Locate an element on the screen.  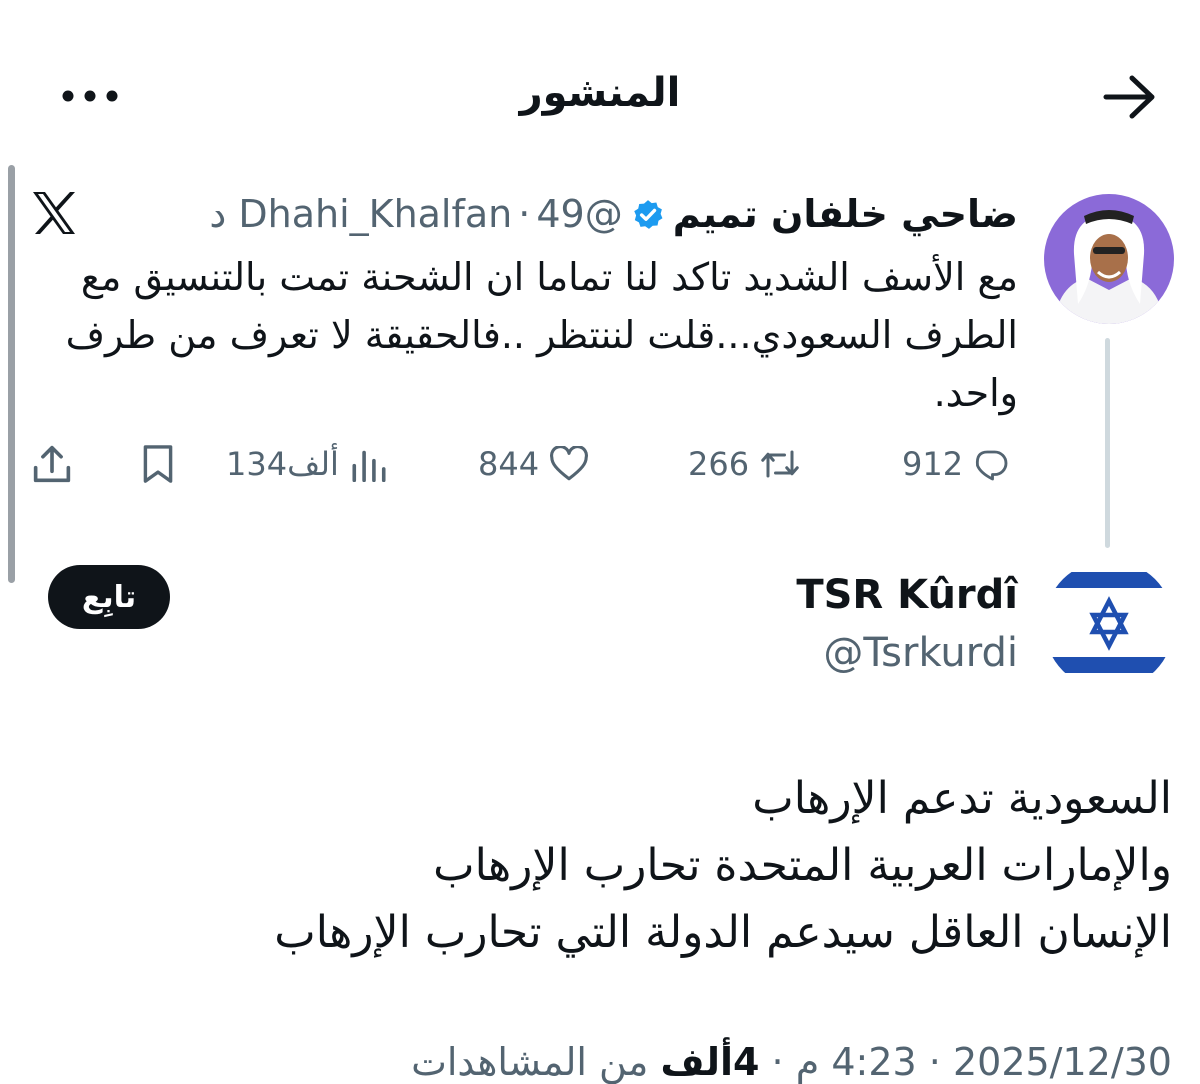
tweet-timestamp: 2025/12/30 · 4:23 م · 4ألف من المشاهدات is located at coordinates (791, 1062).